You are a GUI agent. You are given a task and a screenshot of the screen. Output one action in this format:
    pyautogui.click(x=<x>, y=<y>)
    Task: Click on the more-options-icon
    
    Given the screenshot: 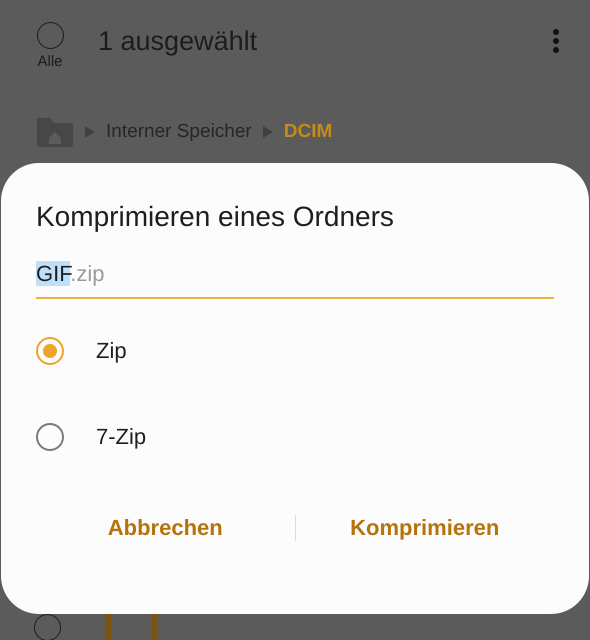 What is the action you would take?
    pyautogui.click(x=556, y=41)
    